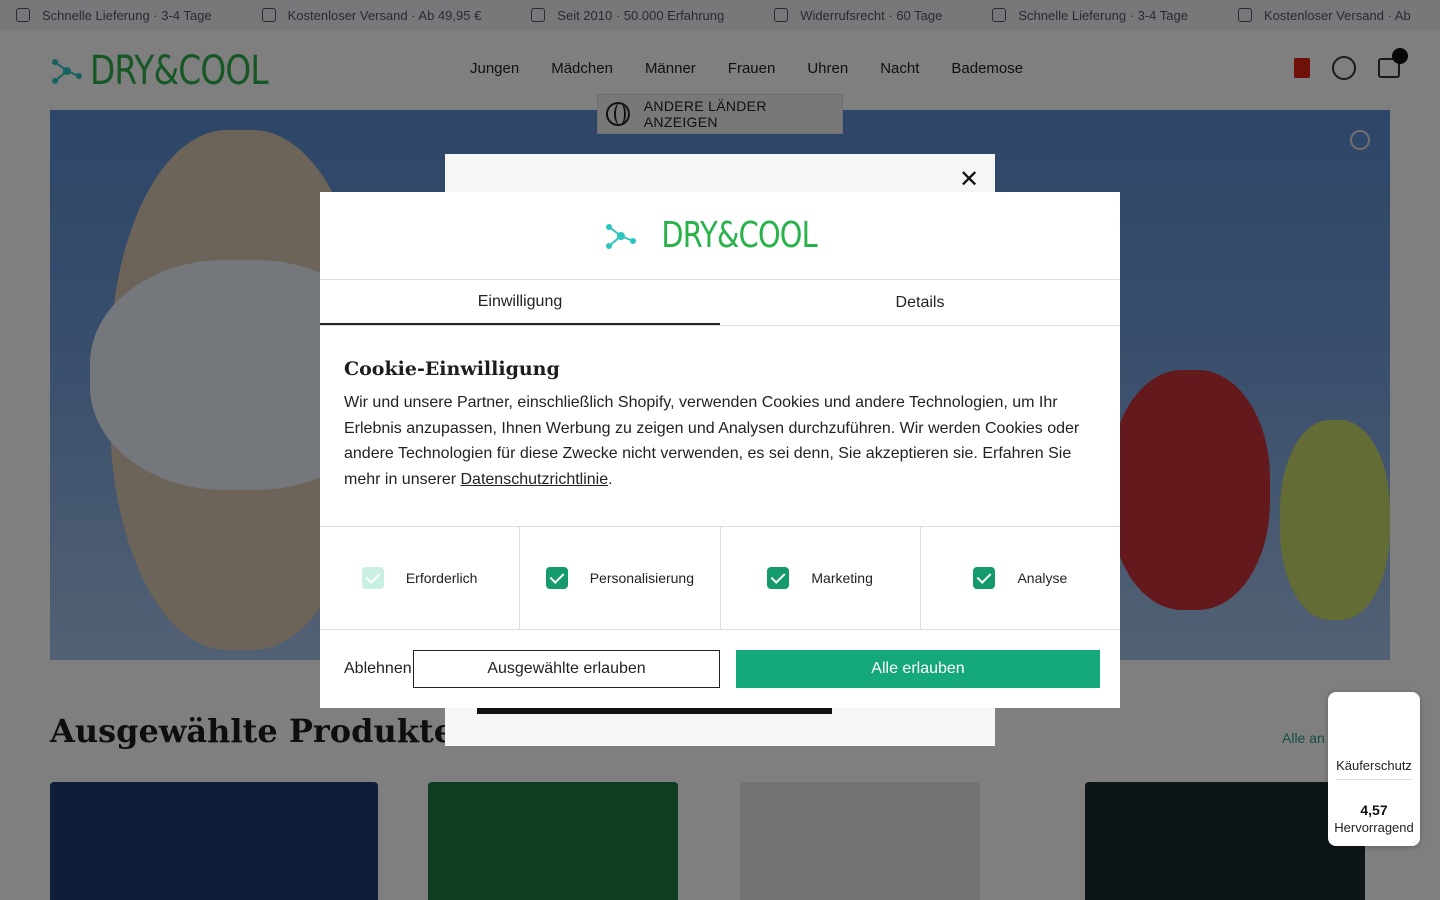  Describe the element at coordinates (918, 669) in the screenshot. I see `allow-all-button: Alle erlauben` at that location.